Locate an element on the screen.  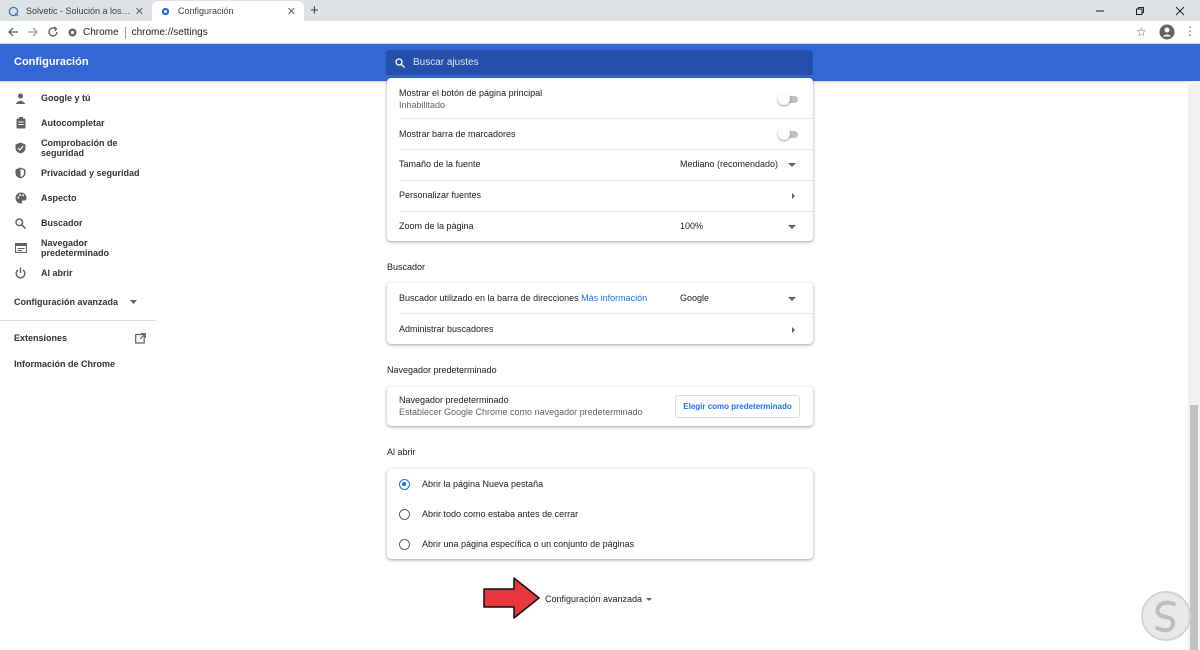
sidebar-item-advanced: Configuración avanzada is located at coordinates (85, 302).